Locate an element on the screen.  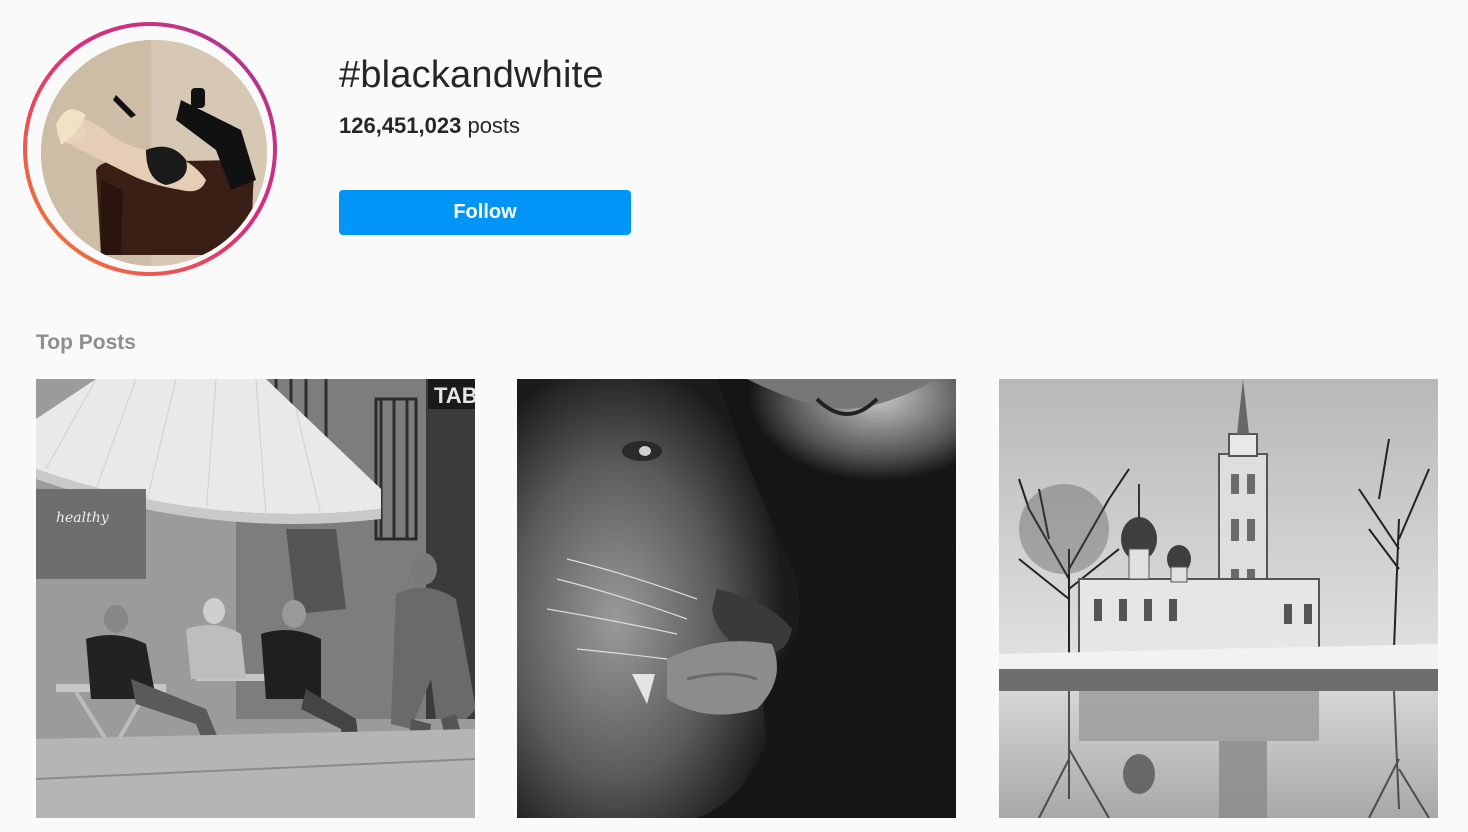
follow-button: Follow is located at coordinates (485, 212).